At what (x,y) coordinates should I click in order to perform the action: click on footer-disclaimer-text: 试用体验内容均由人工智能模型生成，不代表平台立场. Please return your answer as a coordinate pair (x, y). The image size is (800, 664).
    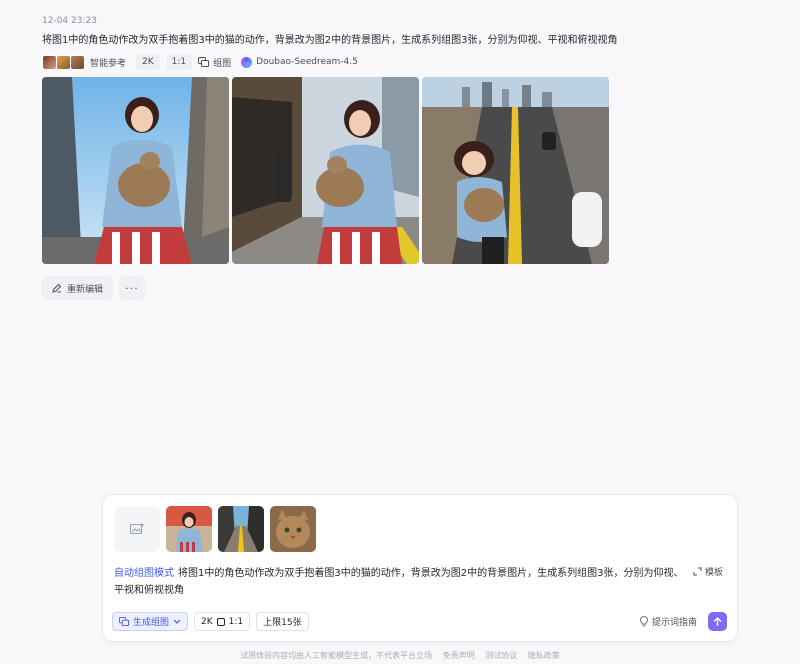
    Looking at the image, I should click on (336, 655).